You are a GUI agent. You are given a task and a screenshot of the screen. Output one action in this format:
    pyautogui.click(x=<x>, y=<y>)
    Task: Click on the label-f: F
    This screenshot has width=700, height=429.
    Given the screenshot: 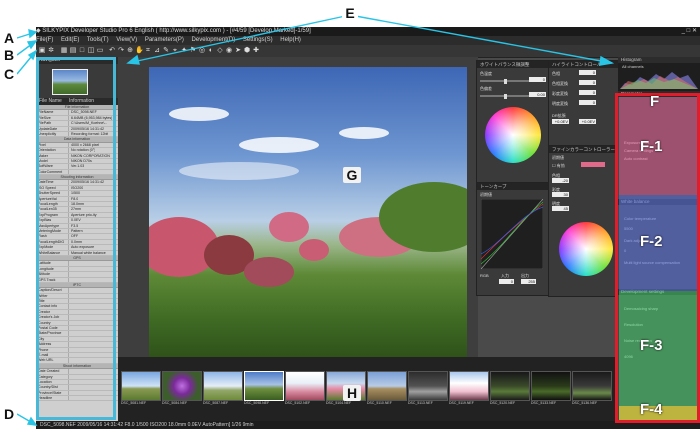 What is the action you would take?
    pyautogui.click(x=655, y=101)
    